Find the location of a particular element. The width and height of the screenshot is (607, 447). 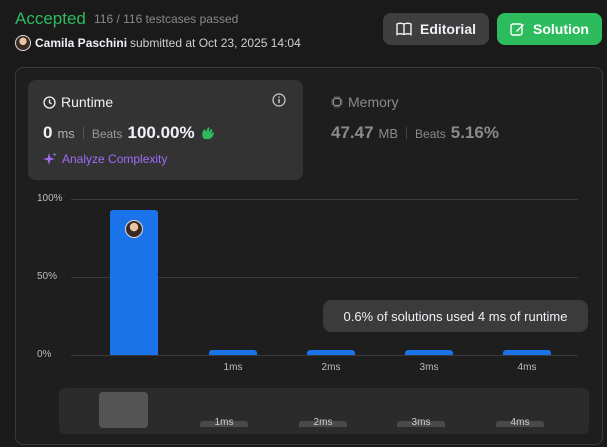

memory-unit: MB is located at coordinates (388, 133).